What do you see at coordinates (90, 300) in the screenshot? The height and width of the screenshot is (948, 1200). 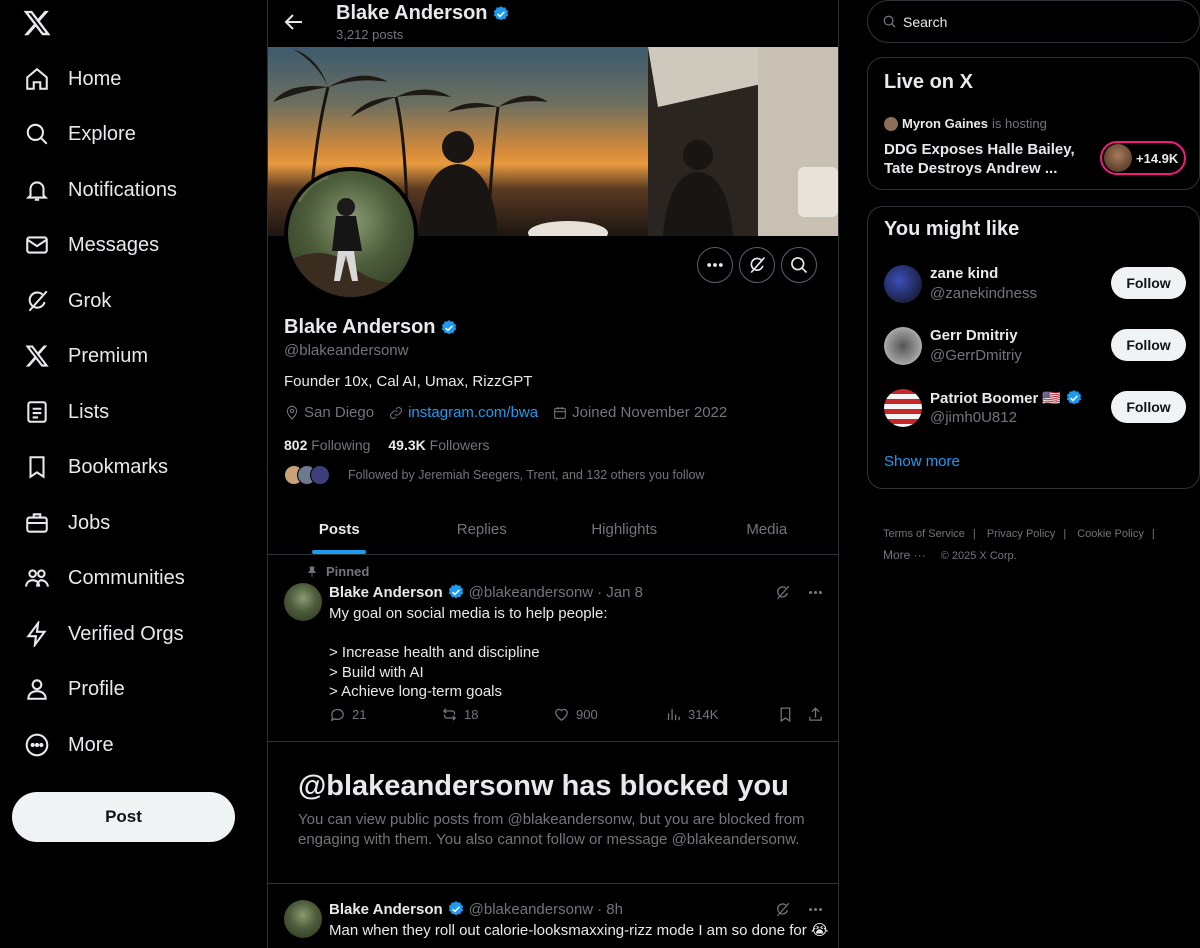 I see `nav-label: Grok` at bounding box center [90, 300].